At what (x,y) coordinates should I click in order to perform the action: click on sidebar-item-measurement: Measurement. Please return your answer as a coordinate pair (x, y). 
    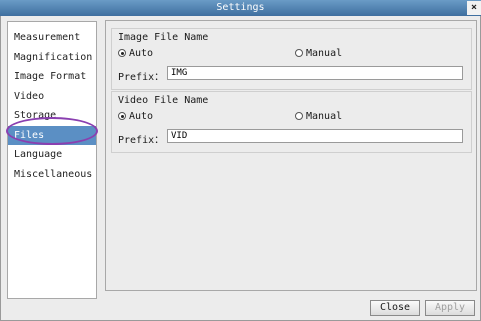
    Looking at the image, I should click on (52, 38).